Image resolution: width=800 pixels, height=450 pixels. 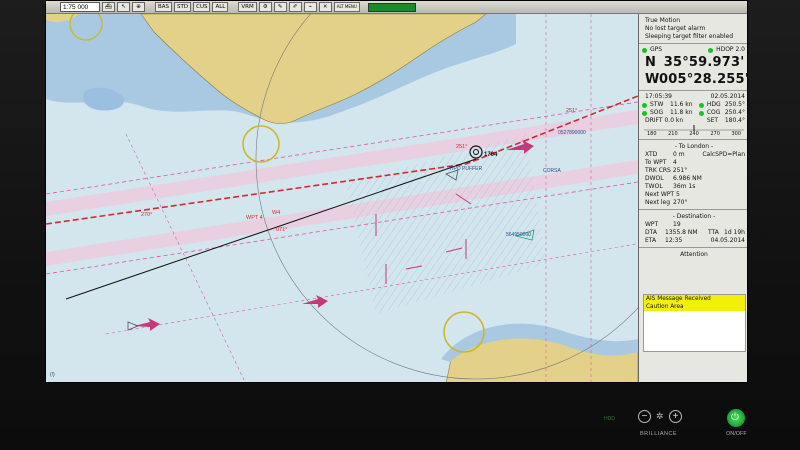 I want to click on waypoint-next-label: W4, so click(x=276, y=213).